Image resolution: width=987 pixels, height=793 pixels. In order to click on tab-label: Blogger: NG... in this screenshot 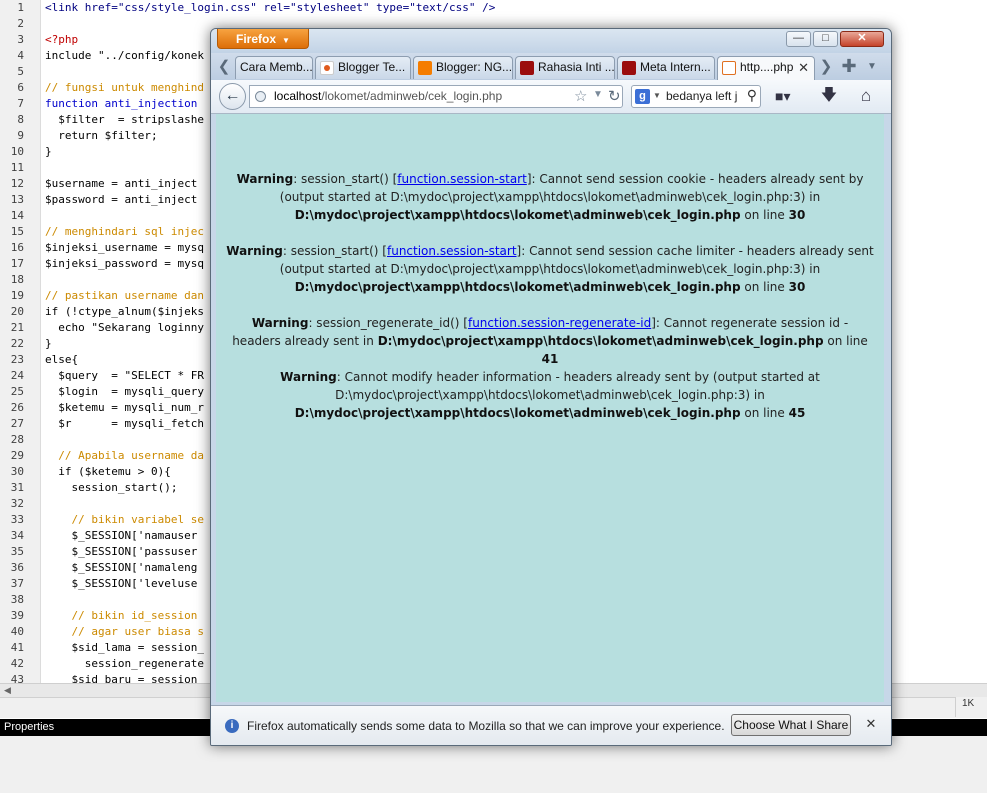, I will do `click(474, 67)`.